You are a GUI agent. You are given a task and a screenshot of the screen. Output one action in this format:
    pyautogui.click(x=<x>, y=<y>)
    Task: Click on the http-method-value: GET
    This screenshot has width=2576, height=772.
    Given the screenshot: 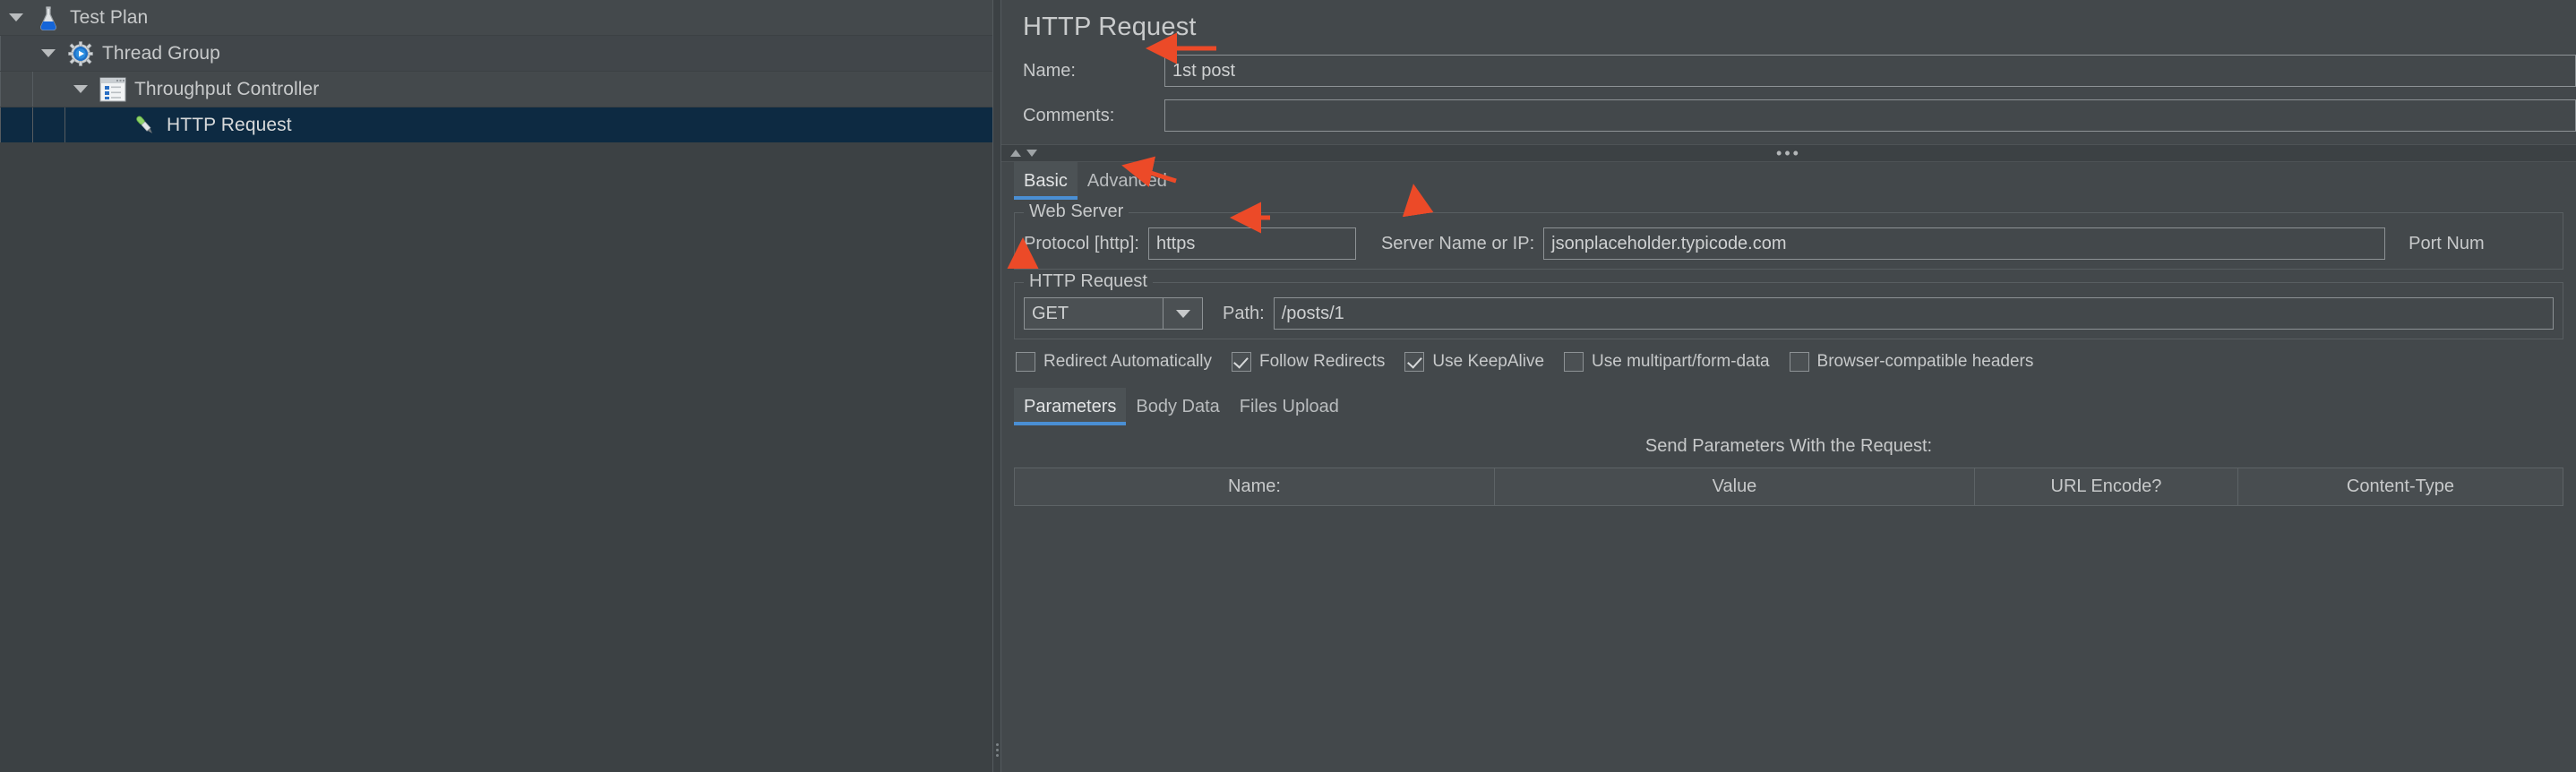 What is the action you would take?
    pyautogui.click(x=1050, y=313)
    